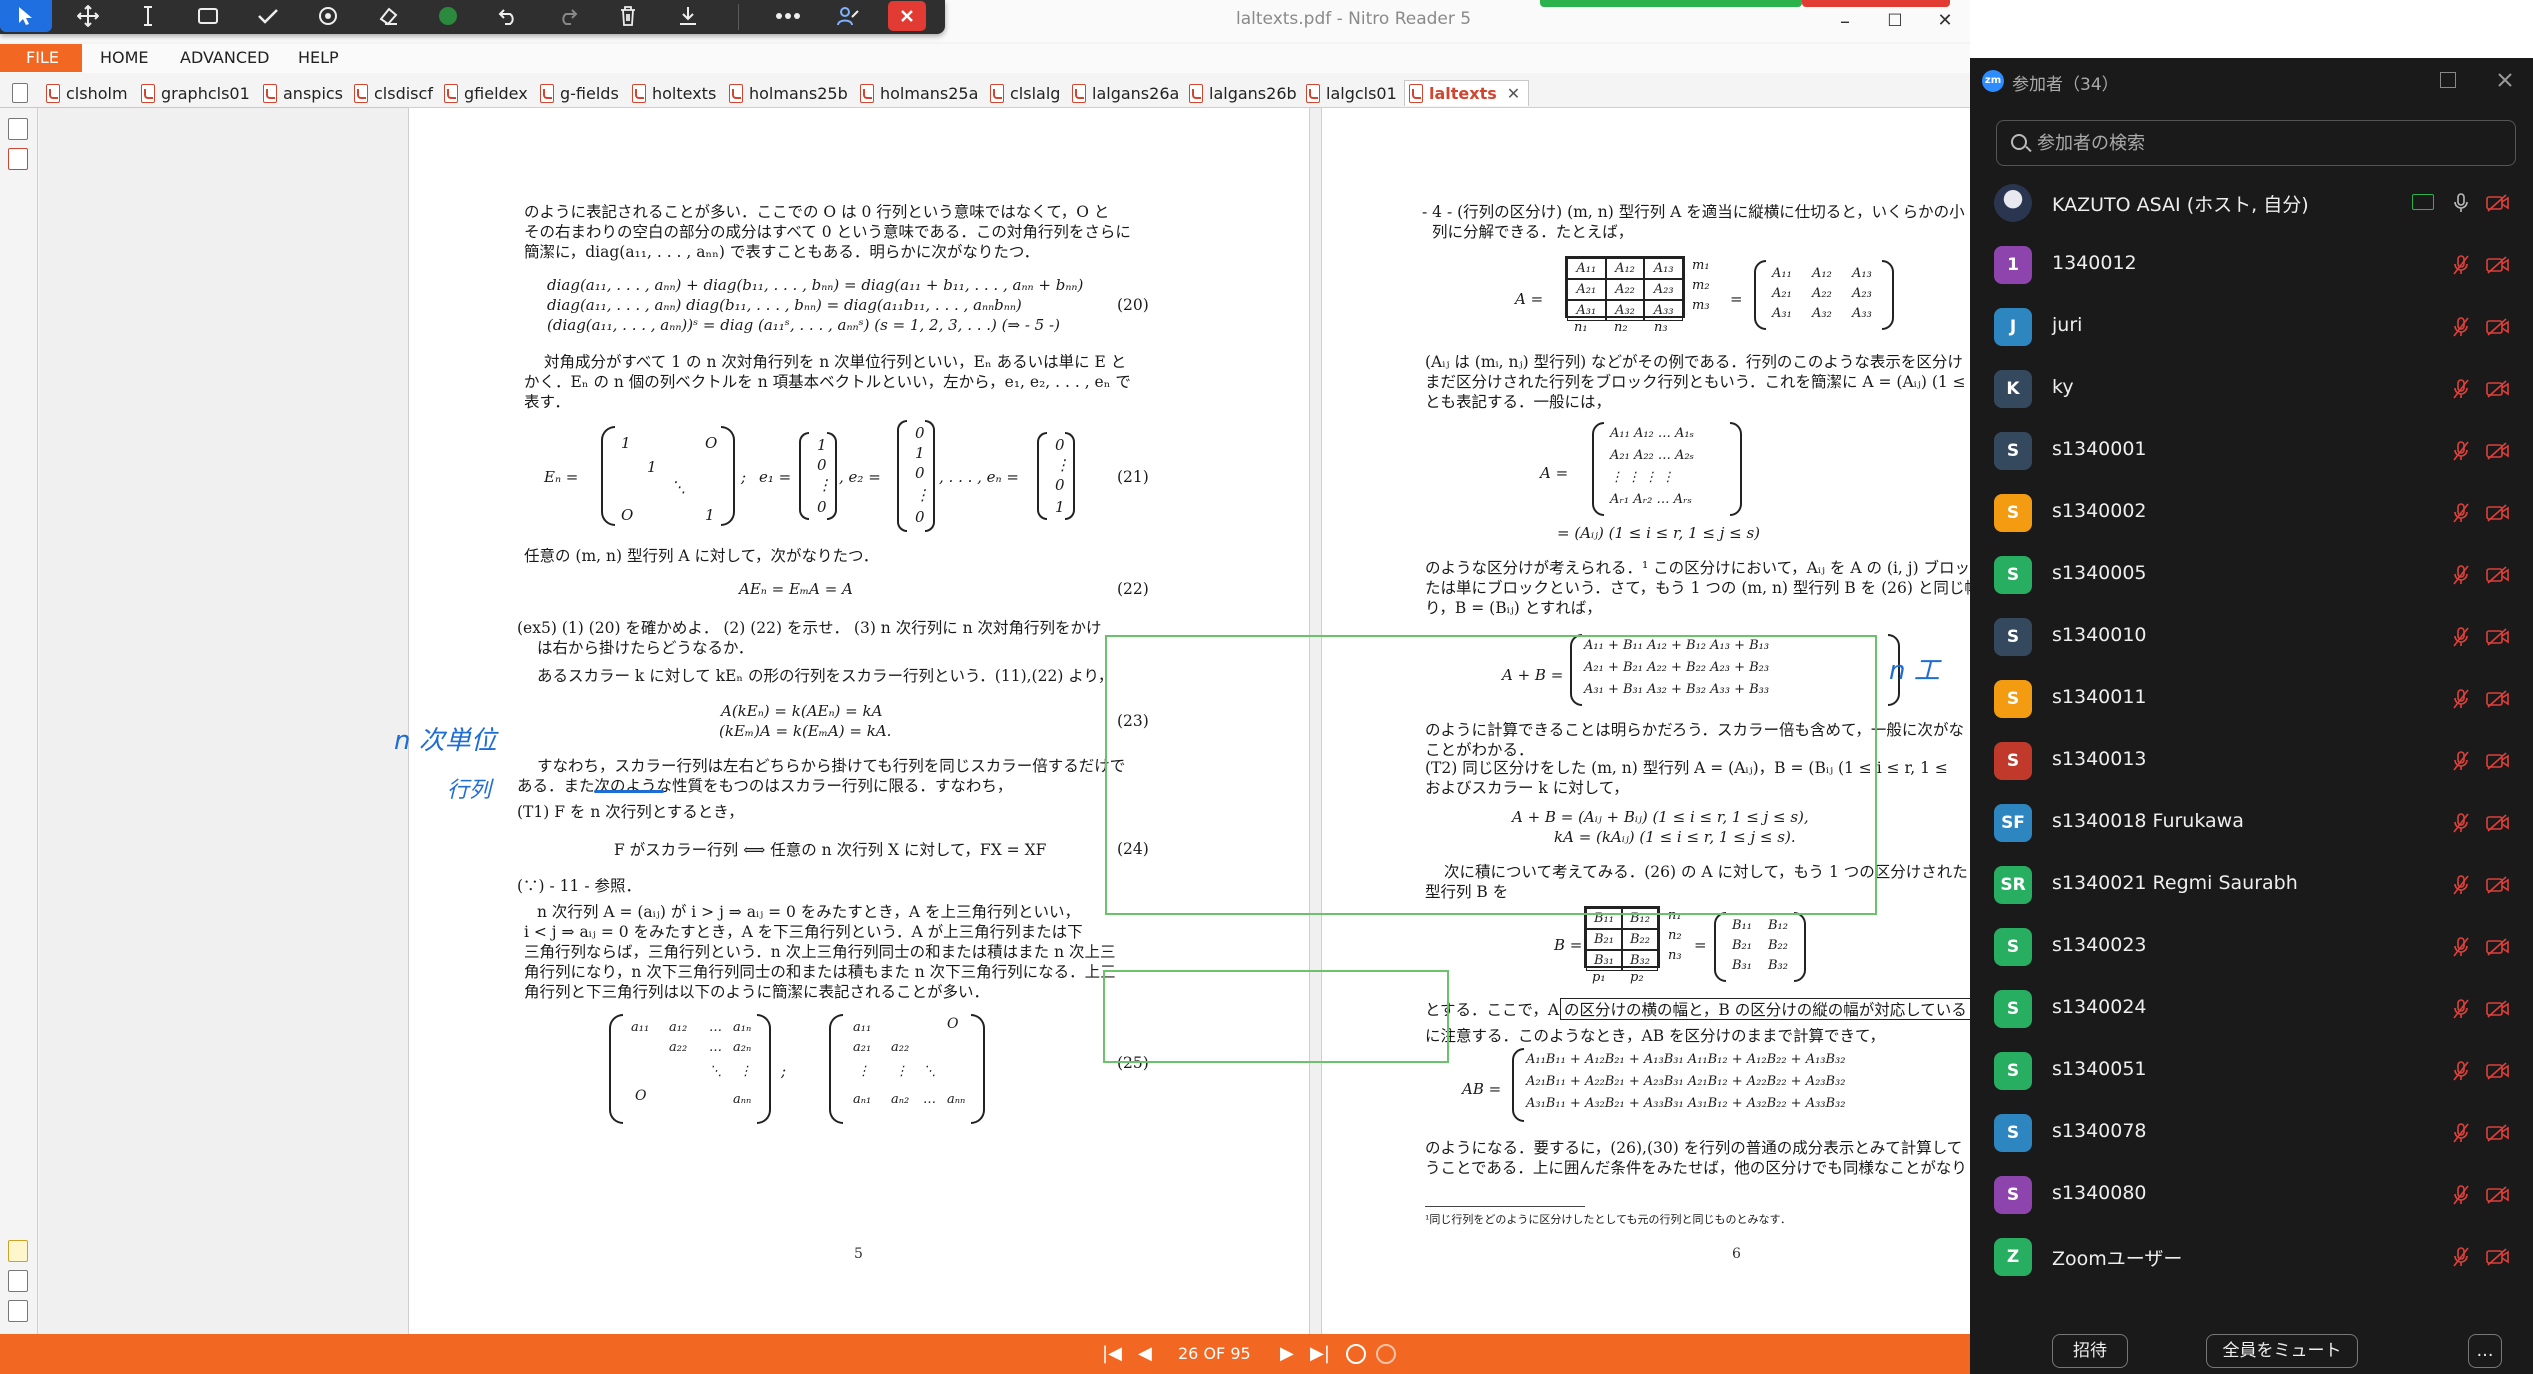 The width and height of the screenshot is (2533, 1374). I want to click on undo-button, so click(508, 16).